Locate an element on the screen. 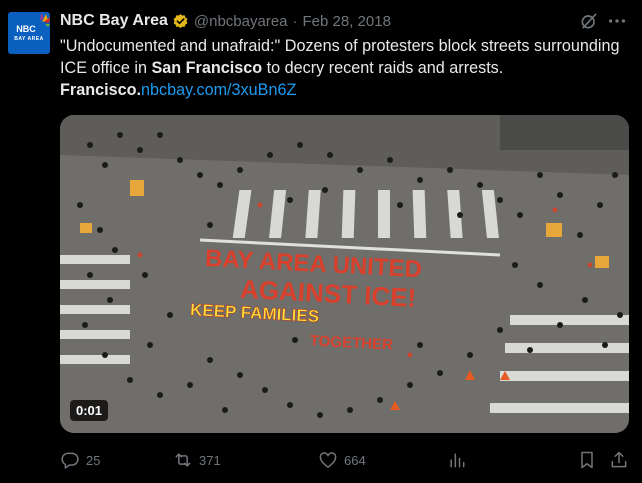  tweet-header: NBC Bay Area @nbcbayarea · Feb 28, 2018 is located at coordinates (225, 21).